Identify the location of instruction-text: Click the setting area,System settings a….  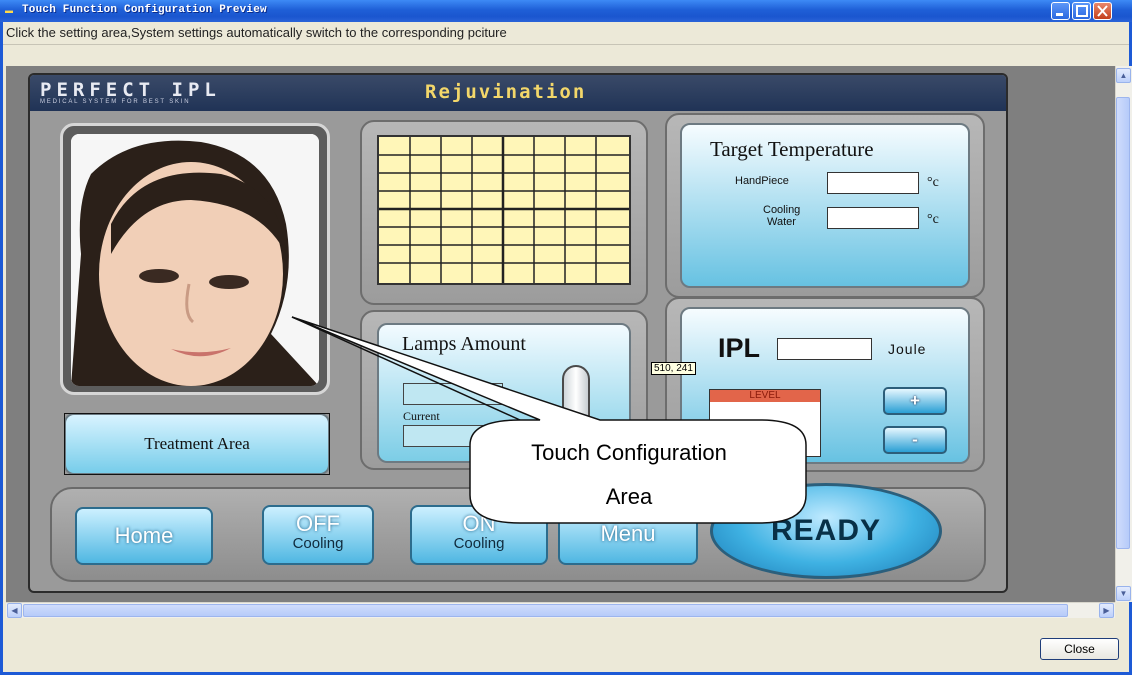
(256, 32).